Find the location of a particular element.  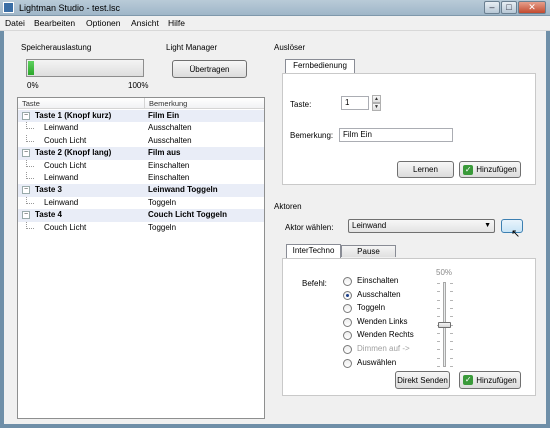

list-item: Leinwand Toggeln is located at coordinates (141, 202).